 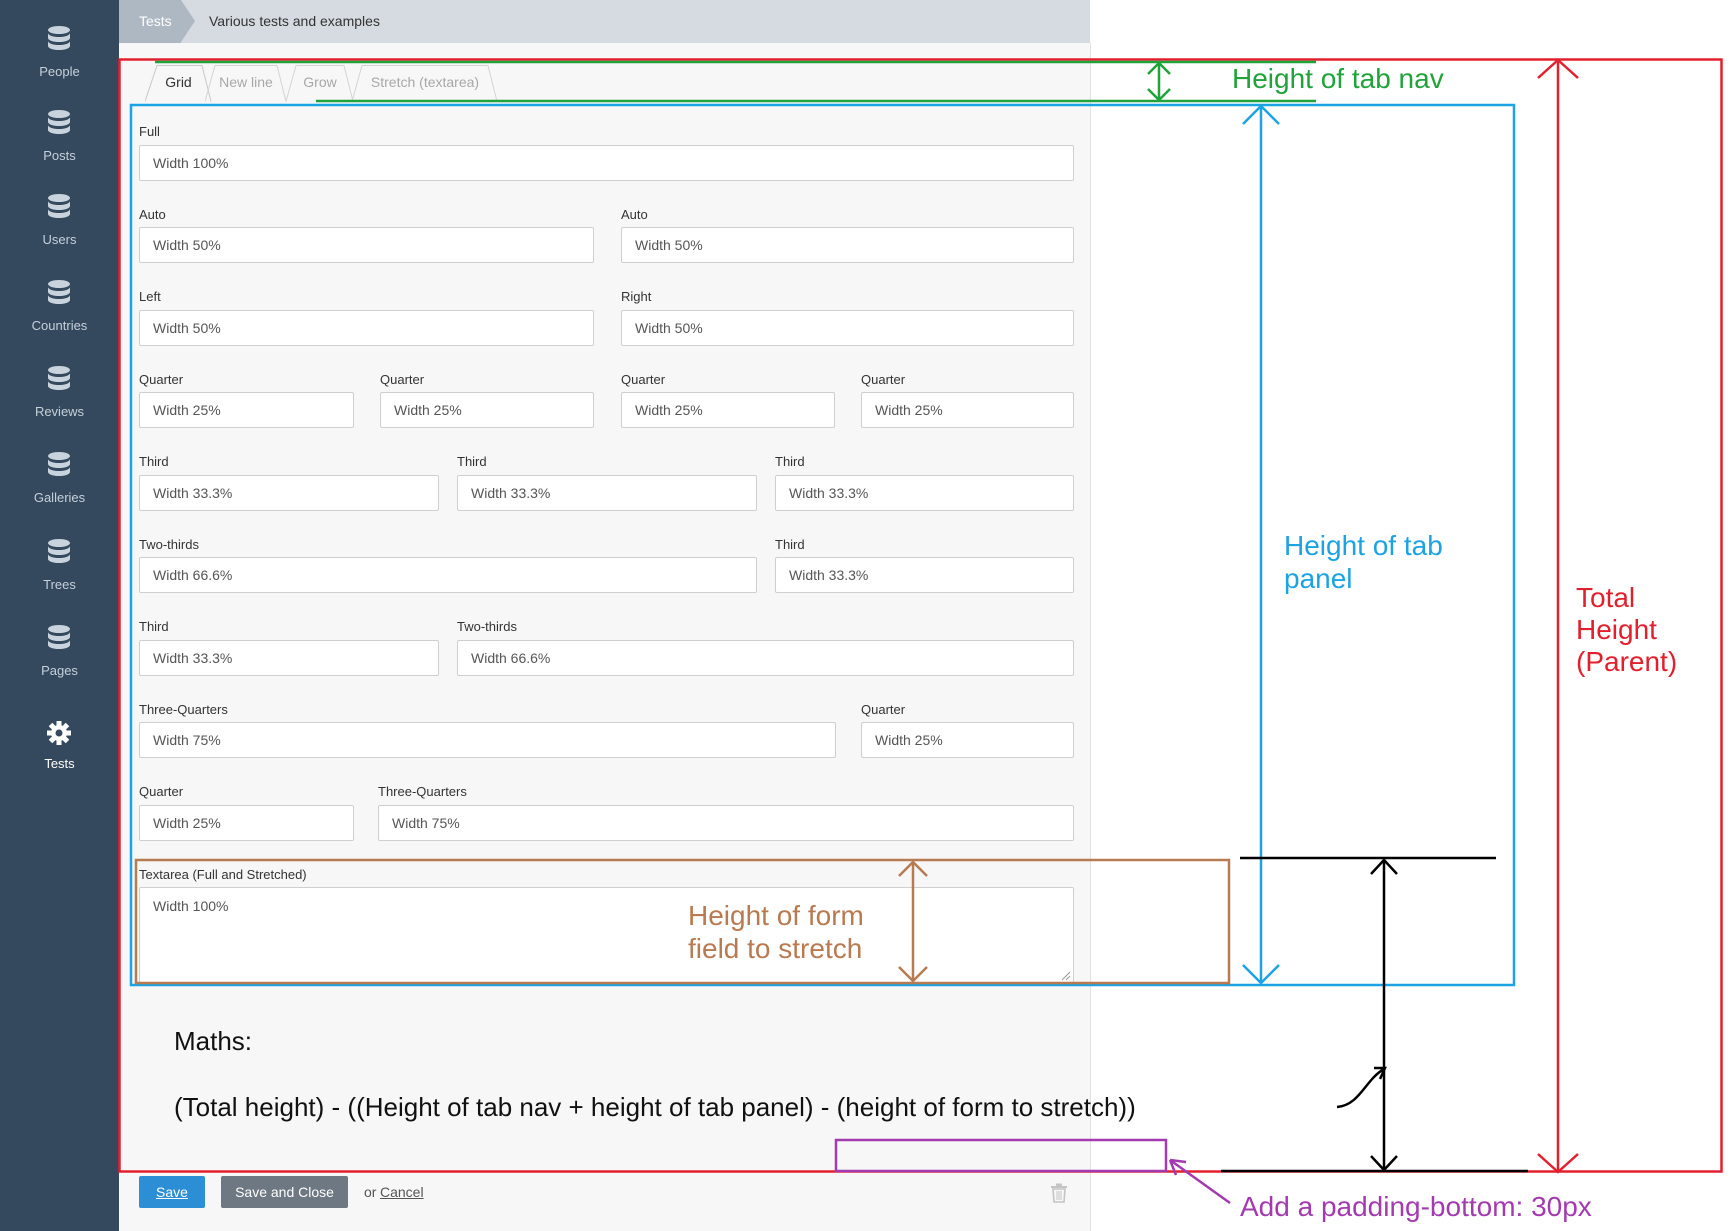 I want to click on sidebar-item-users: Users, so click(x=59, y=235).